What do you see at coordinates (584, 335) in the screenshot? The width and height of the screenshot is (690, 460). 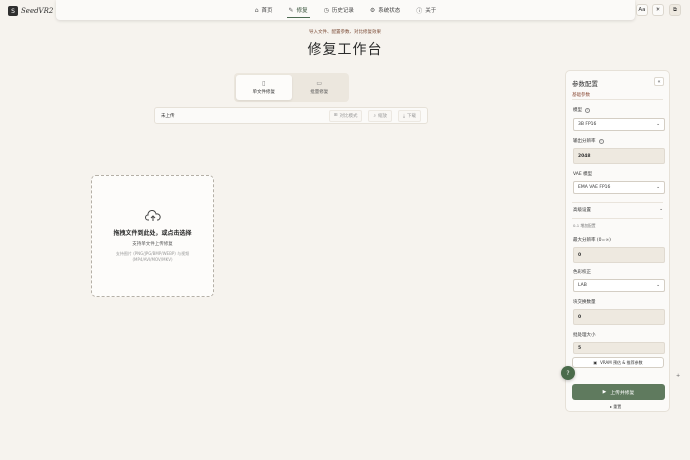 I see `batch-size-label: 批处理大小` at bounding box center [584, 335].